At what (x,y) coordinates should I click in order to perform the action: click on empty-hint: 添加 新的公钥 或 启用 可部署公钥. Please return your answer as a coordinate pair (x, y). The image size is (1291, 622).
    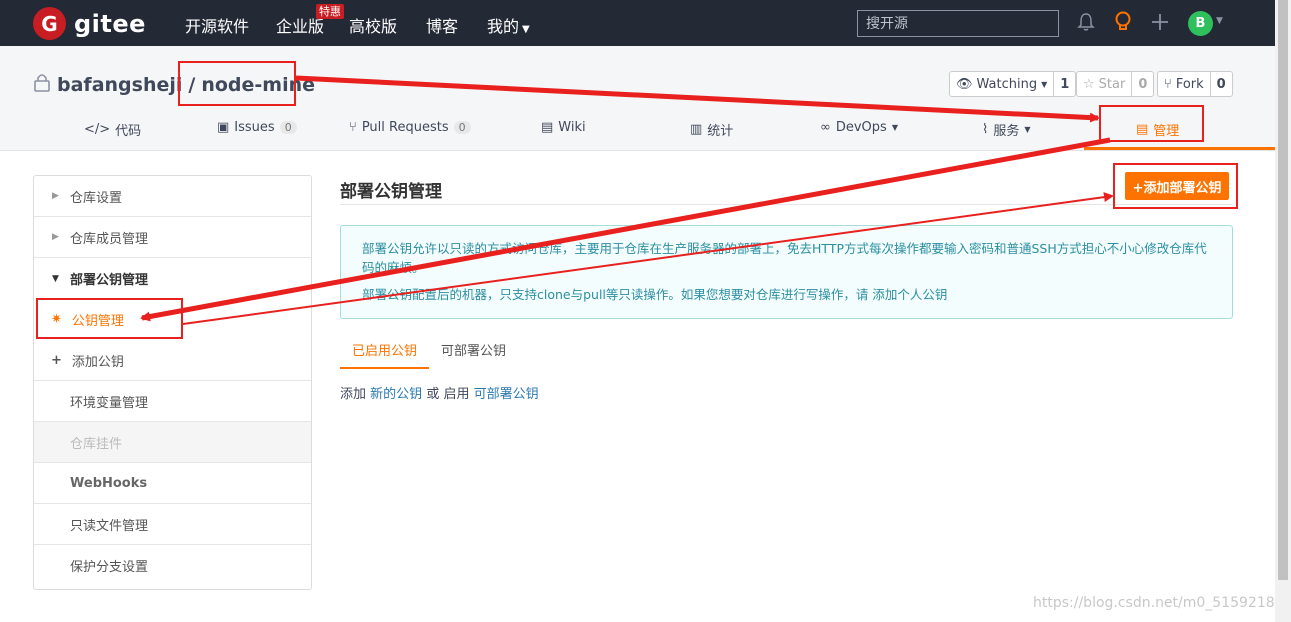
    Looking at the image, I should click on (439, 392).